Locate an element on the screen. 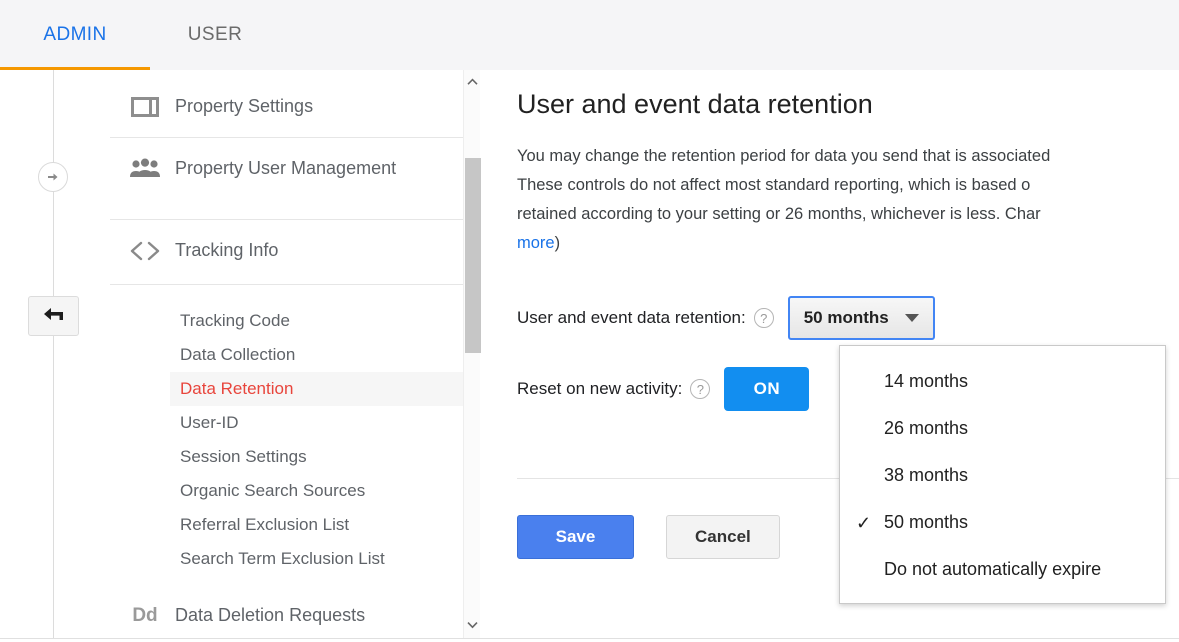 Image resolution: width=1179 pixels, height=642 pixels. sidebar-subitem-tracking-code: Tracking Code is located at coordinates (316, 321).